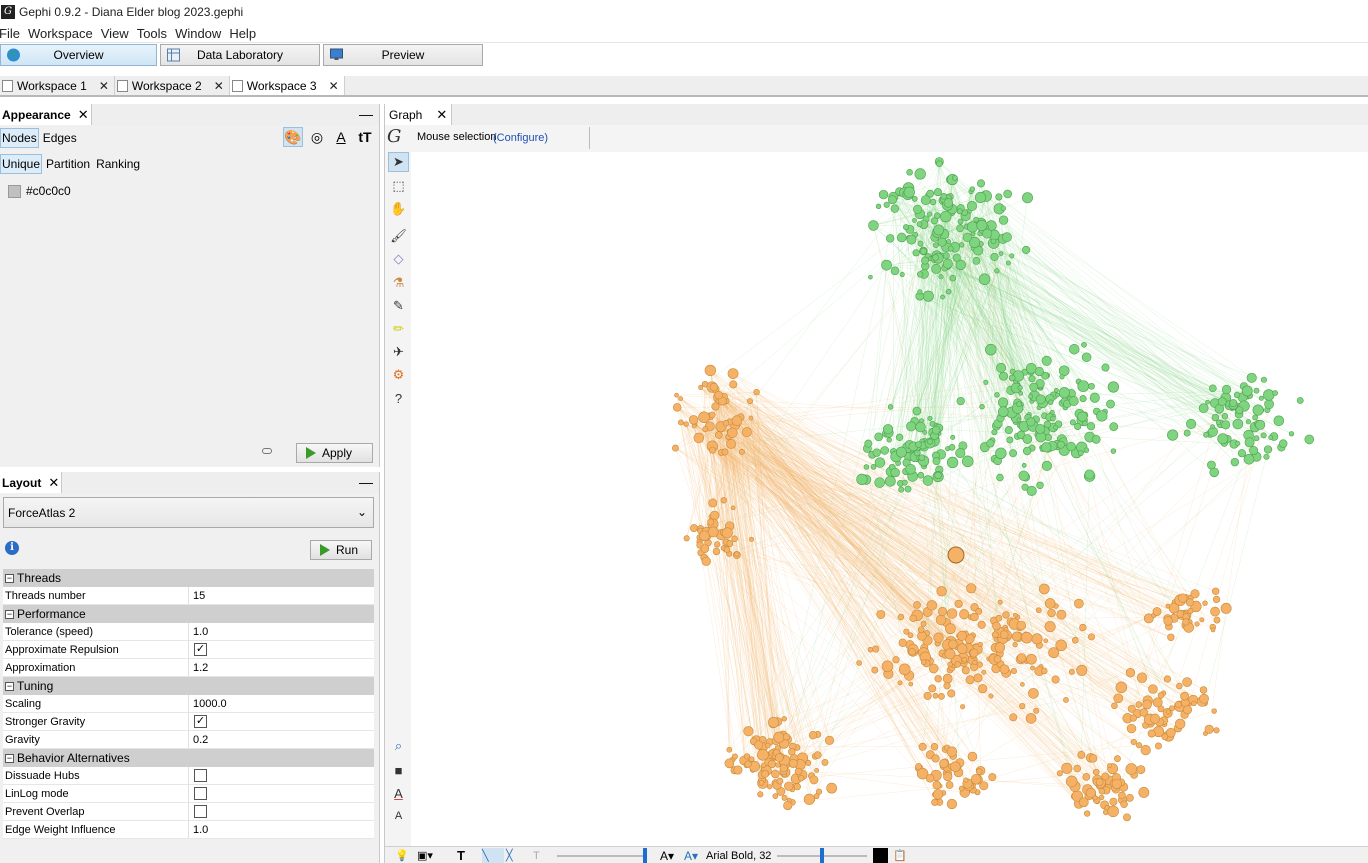 This screenshot has height=863, width=1368. Describe the element at coordinates (520, 138) in the screenshot. I see `configure-link: (Configure)` at that location.